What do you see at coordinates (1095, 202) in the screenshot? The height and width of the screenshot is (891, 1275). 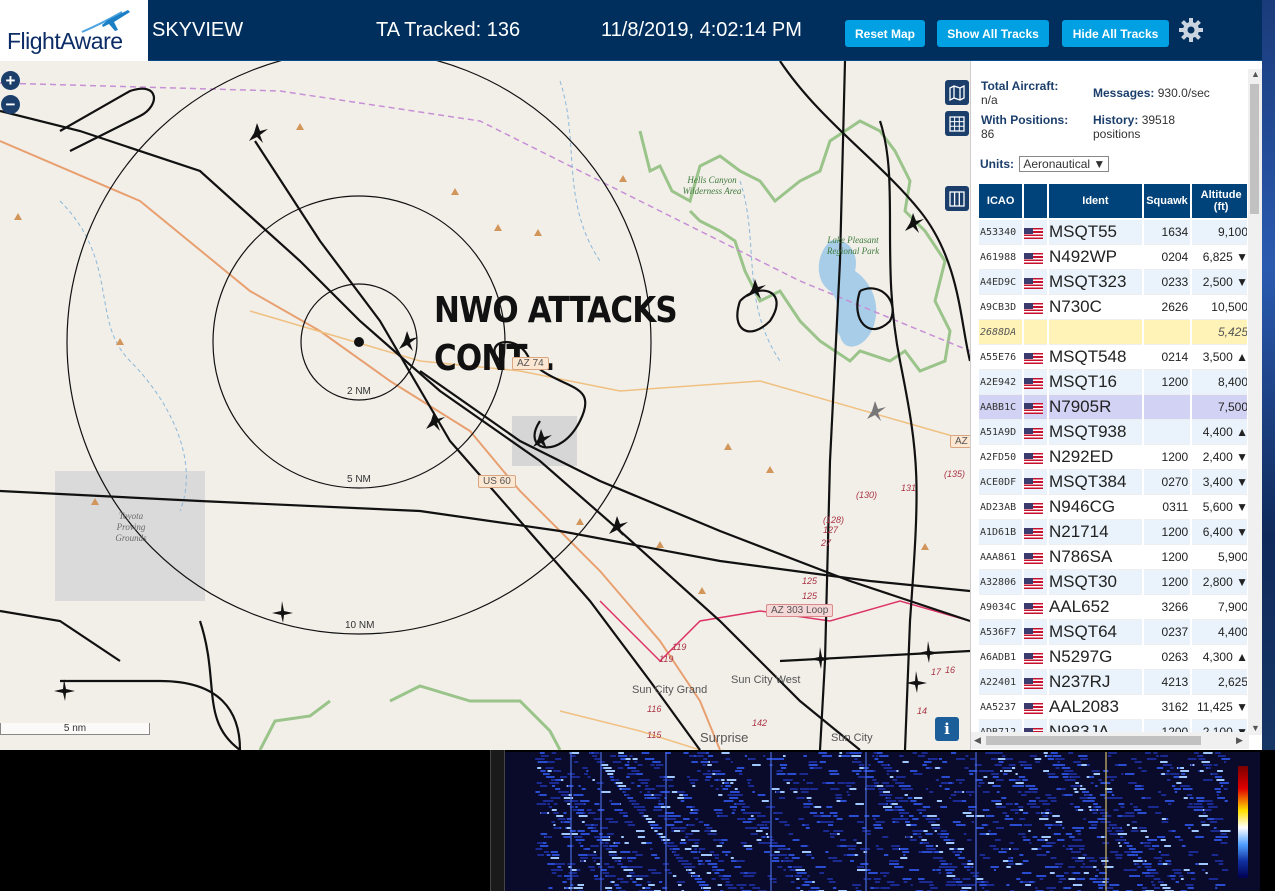 I see `column-header-ident: Ident` at bounding box center [1095, 202].